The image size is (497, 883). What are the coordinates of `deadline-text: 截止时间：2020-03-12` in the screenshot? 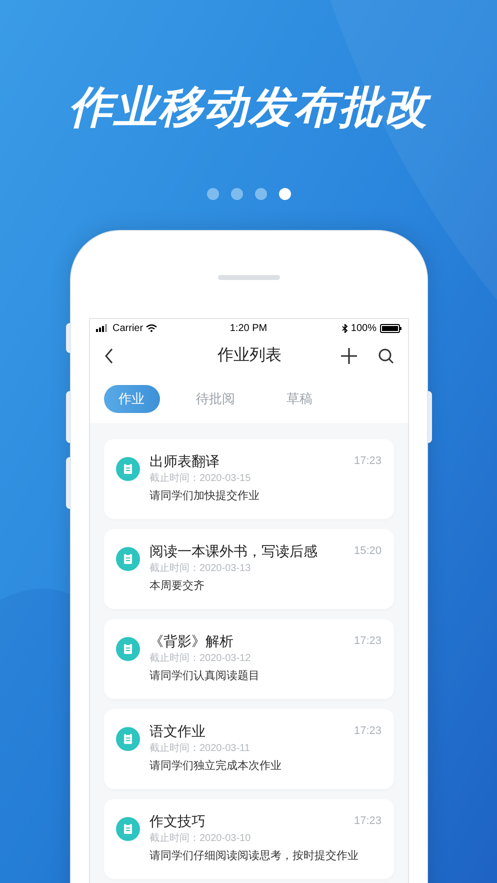 It's located at (201, 659).